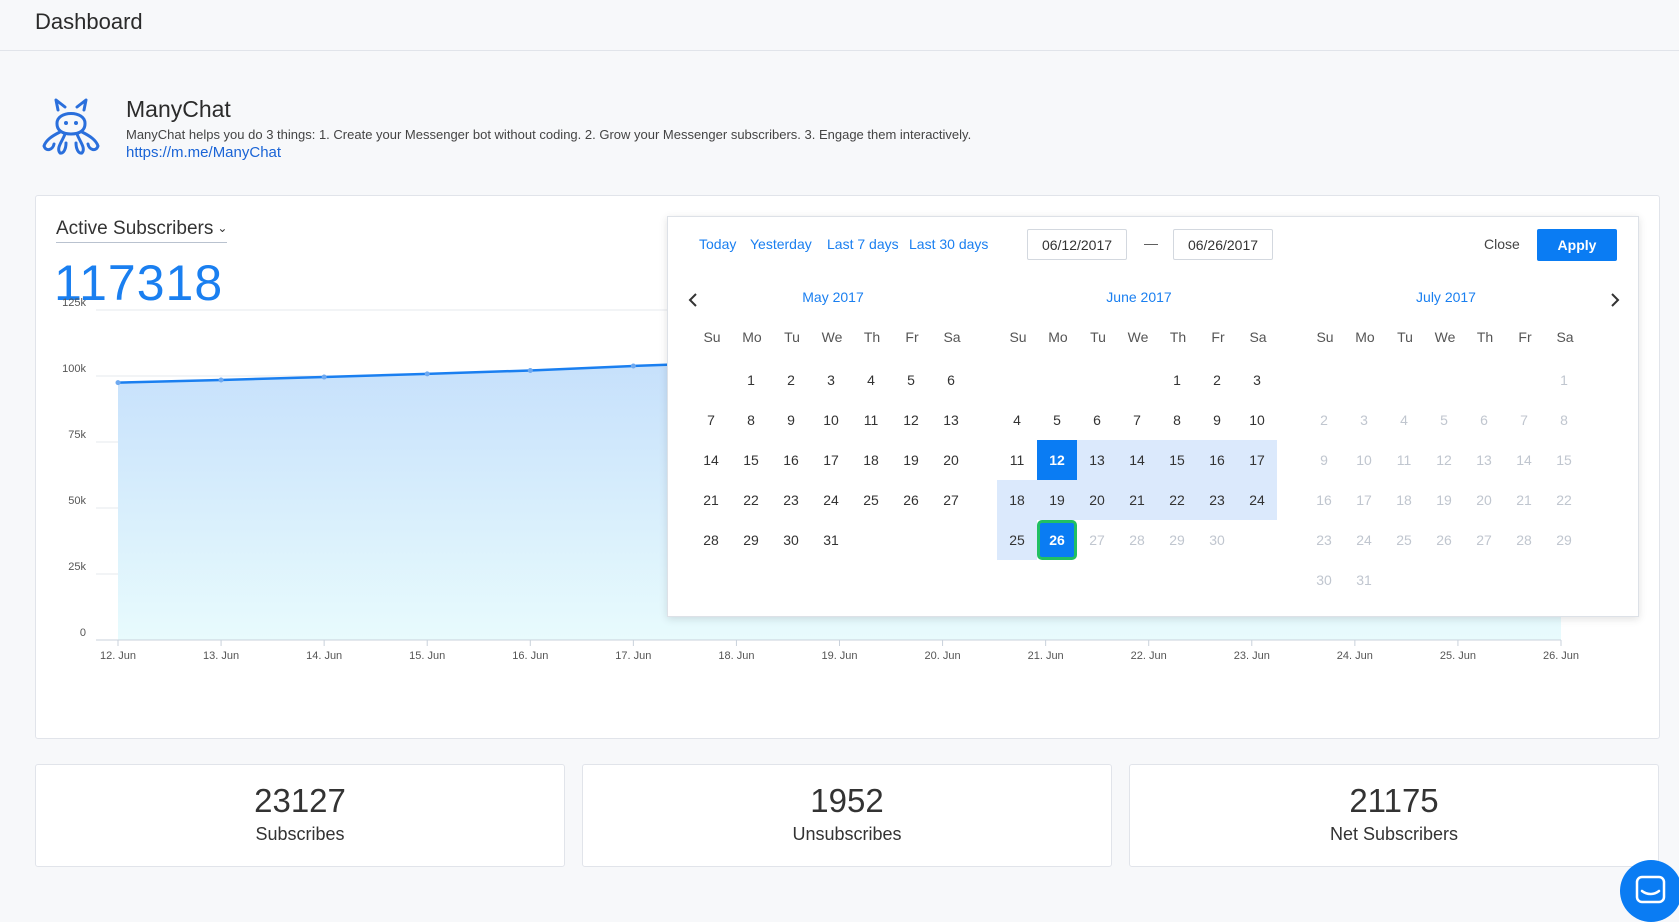 The height and width of the screenshot is (922, 1679). I want to click on chat-widget-button, so click(1649, 891).